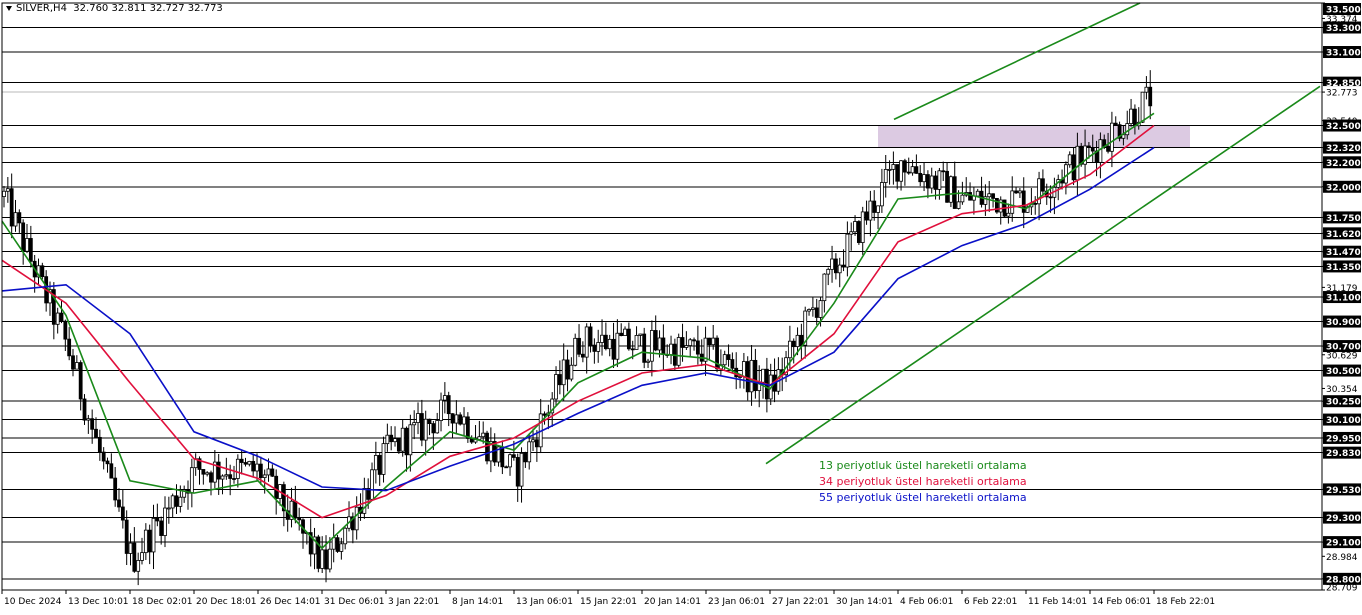 The width and height of the screenshot is (1362, 615). Describe the element at coordinates (290, 602) in the screenshot. I see `x-axis-tick-label: 26 Dec 14:01` at that location.